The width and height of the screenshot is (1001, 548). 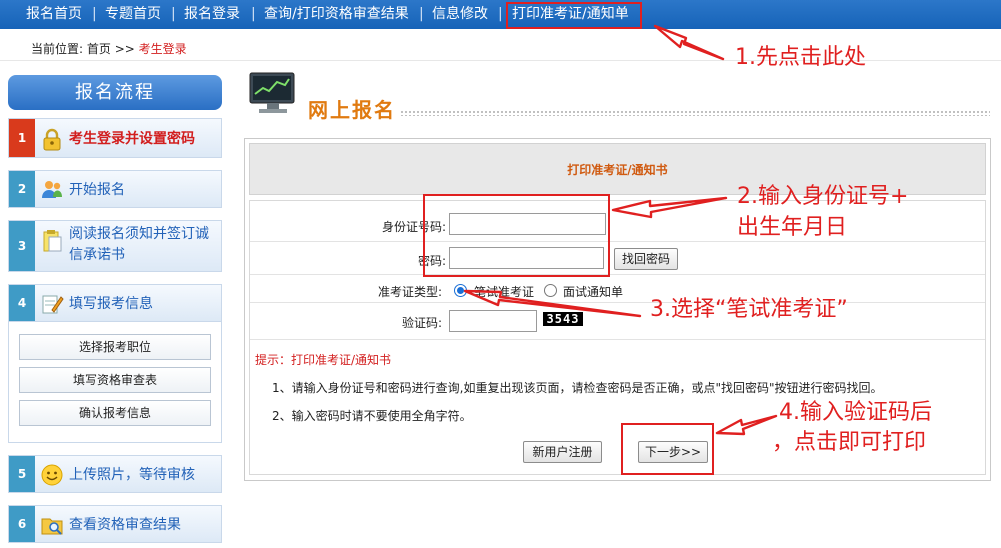 I want to click on annotation-step-1: 1.先点击此处, so click(x=800, y=57).